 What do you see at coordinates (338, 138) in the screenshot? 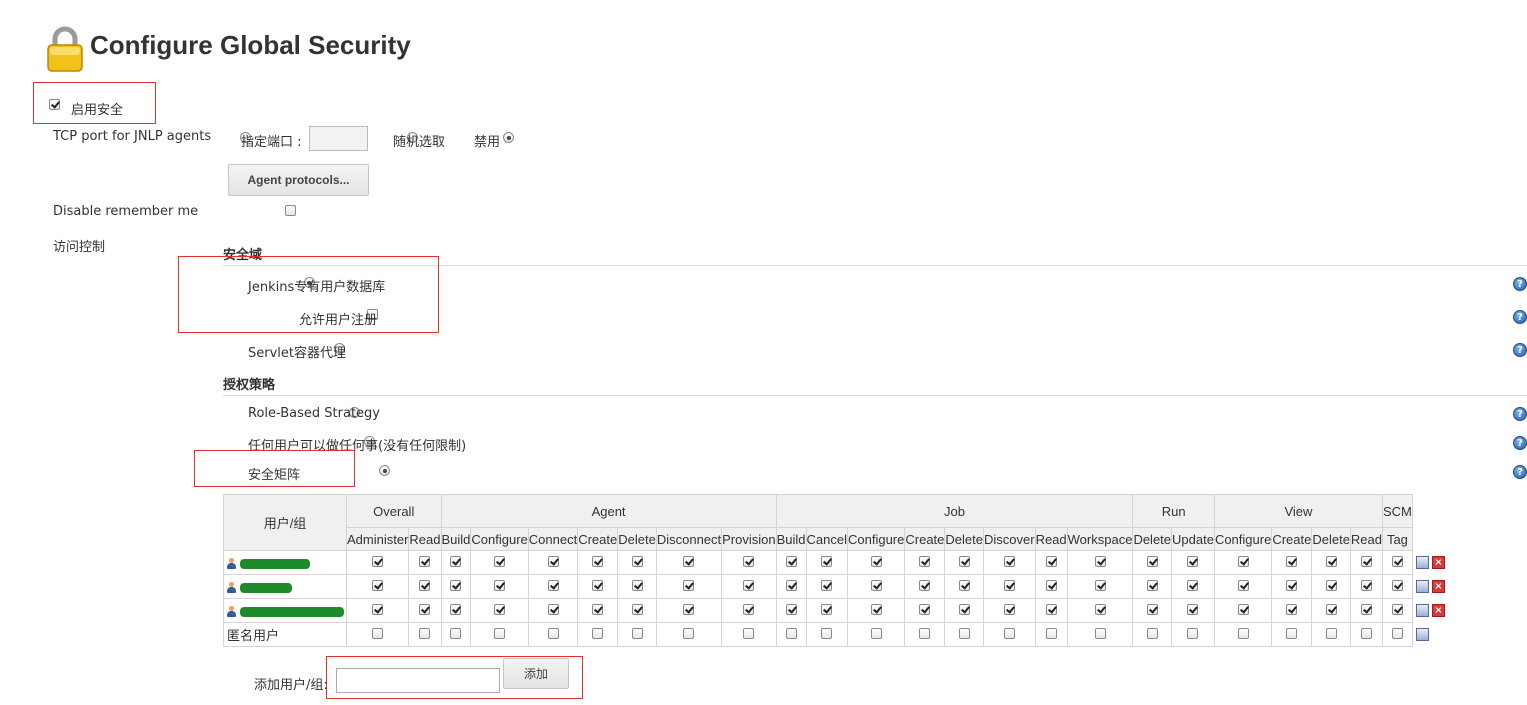
I see `jnlp-port-input` at bounding box center [338, 138].